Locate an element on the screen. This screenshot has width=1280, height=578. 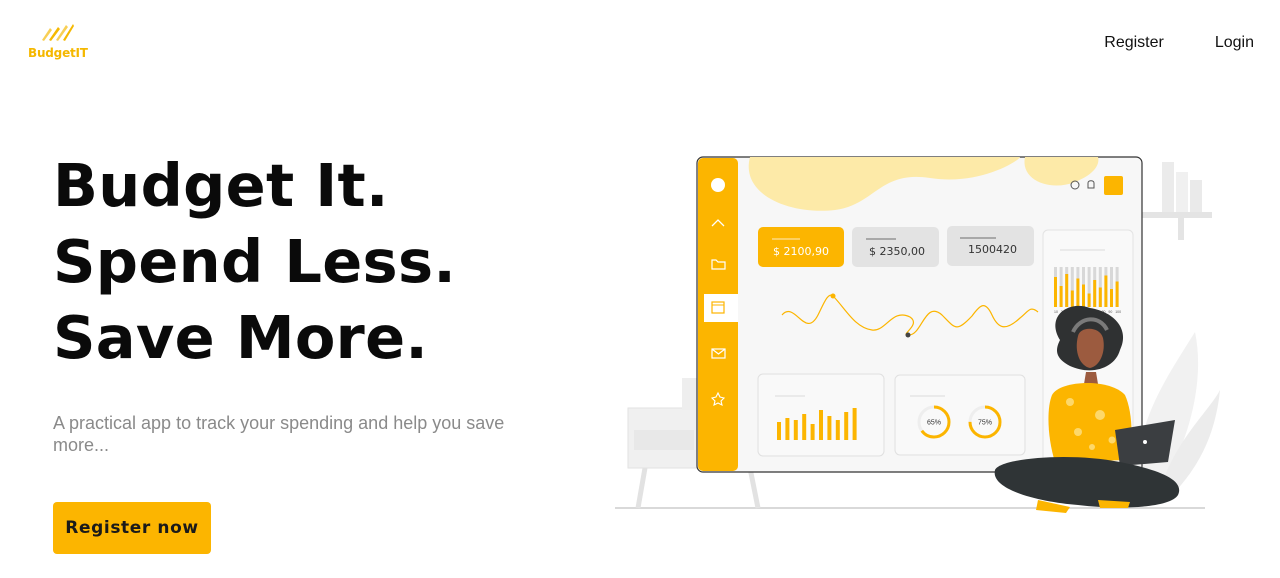
brand-logo: BudgetIT is located at coordinates (63, 42).